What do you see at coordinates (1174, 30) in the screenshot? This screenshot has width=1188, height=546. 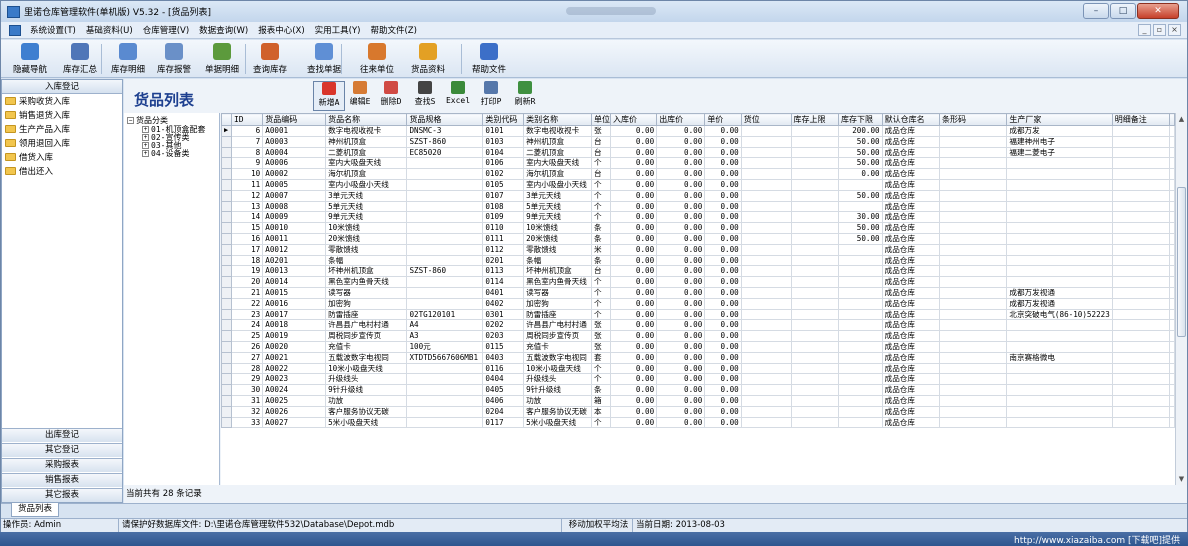 I see `mdi-close-button: ×` at bounding box center [1174, 30].